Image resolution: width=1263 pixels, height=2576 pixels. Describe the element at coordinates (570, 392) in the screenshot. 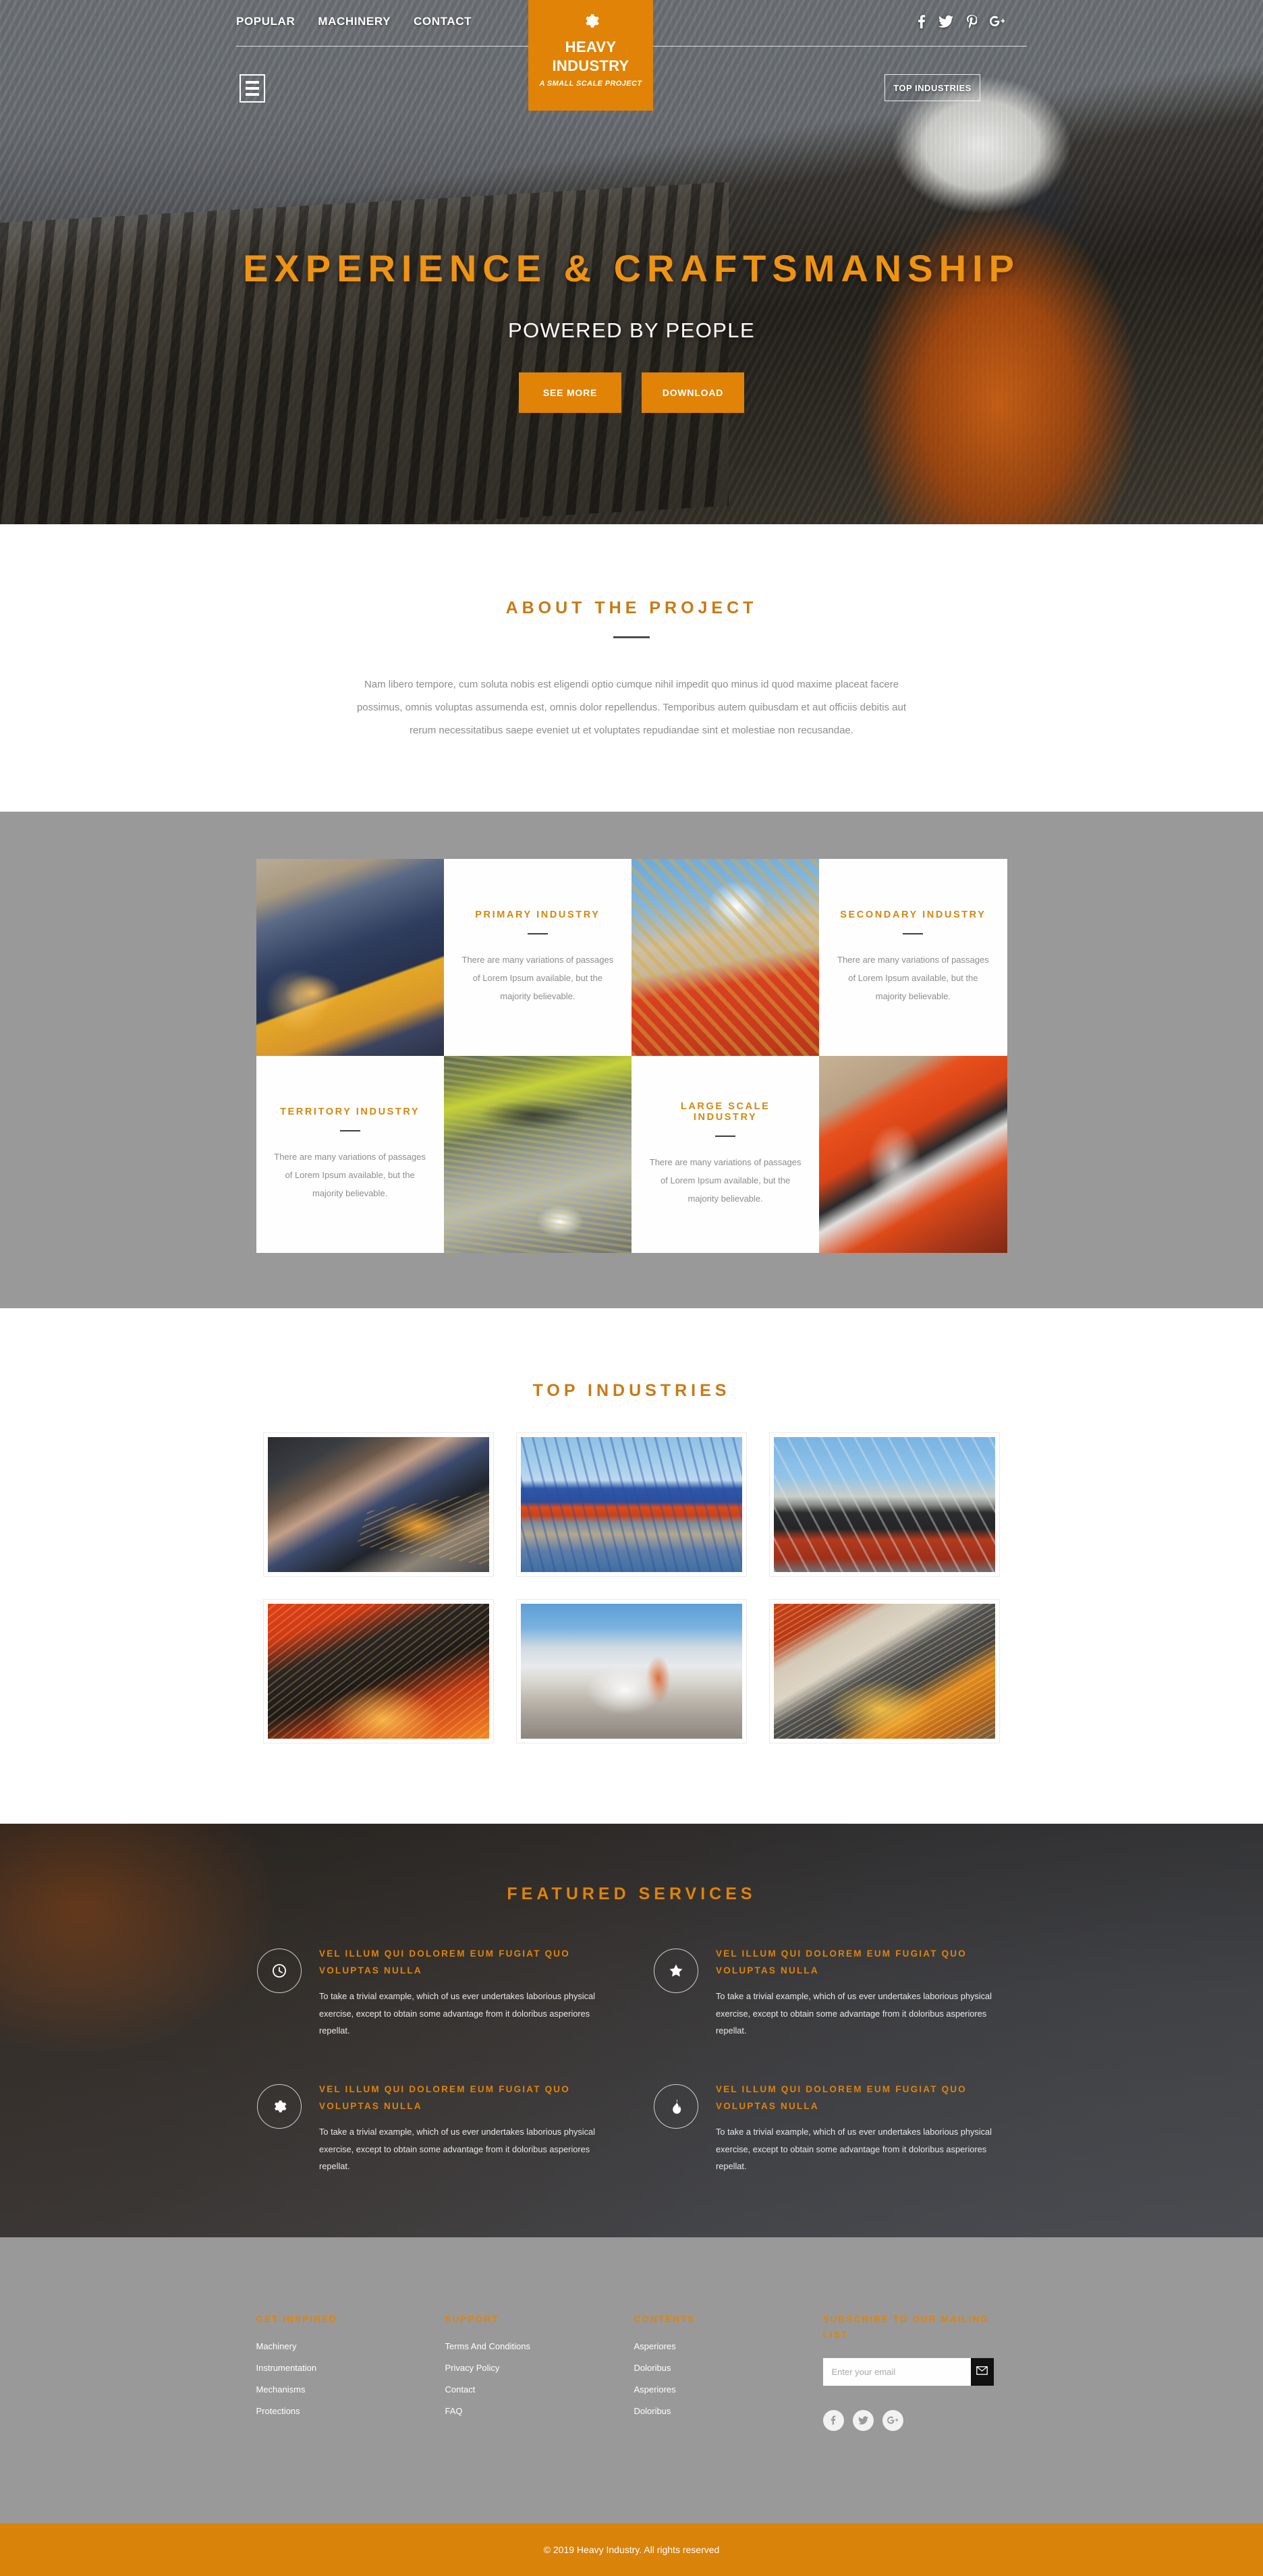

I see `see-more-button: SEE MORE` at that location.